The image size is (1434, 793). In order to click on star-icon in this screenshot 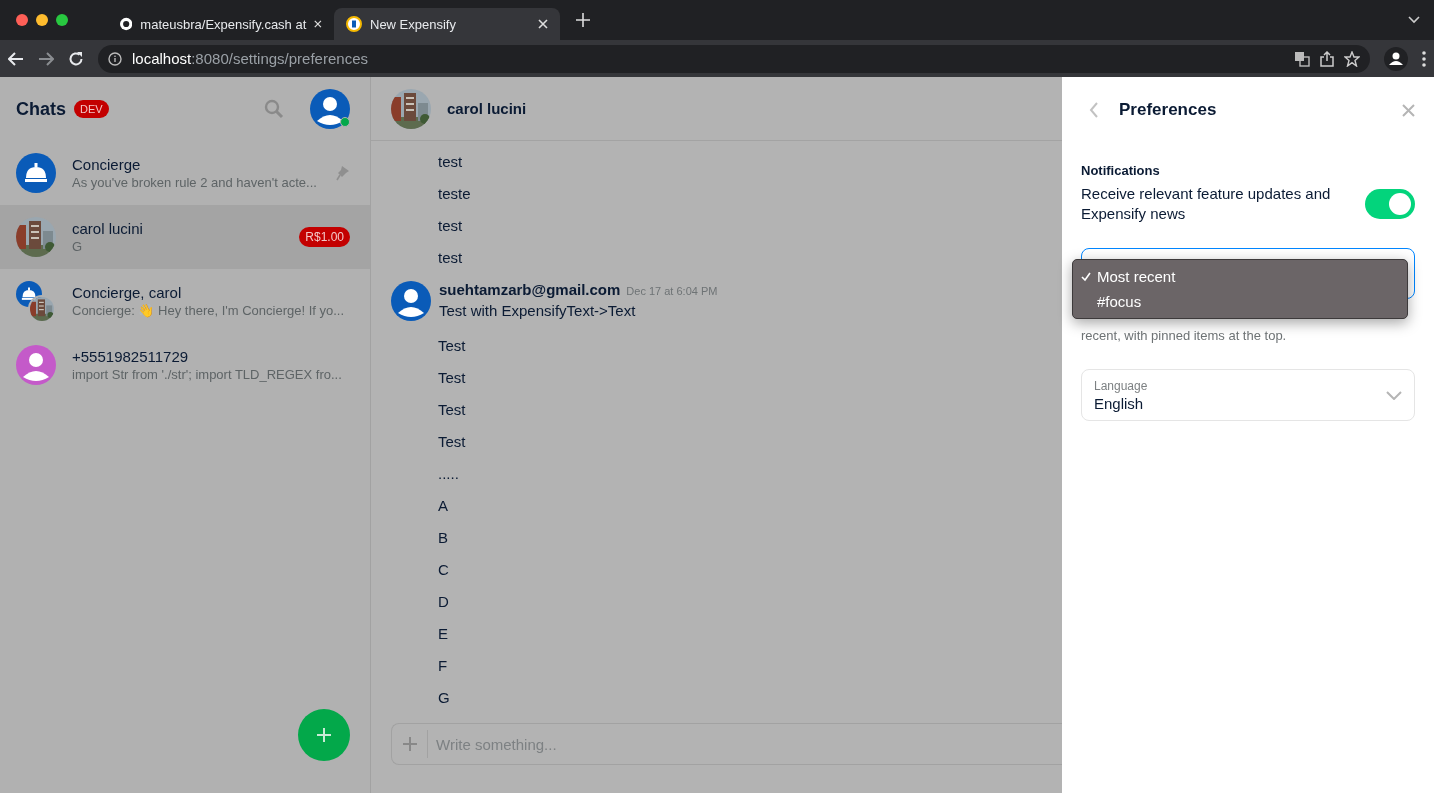, I will do `click(1352, 58)`.